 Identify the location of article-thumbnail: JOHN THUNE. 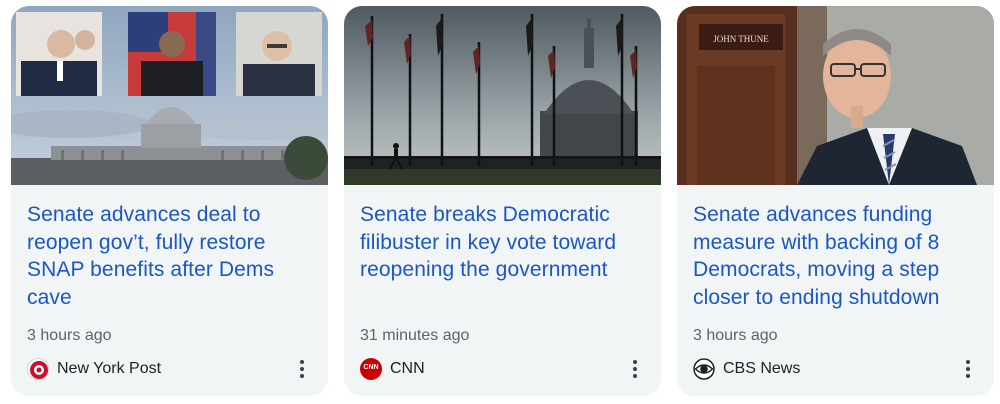
(835, 95).